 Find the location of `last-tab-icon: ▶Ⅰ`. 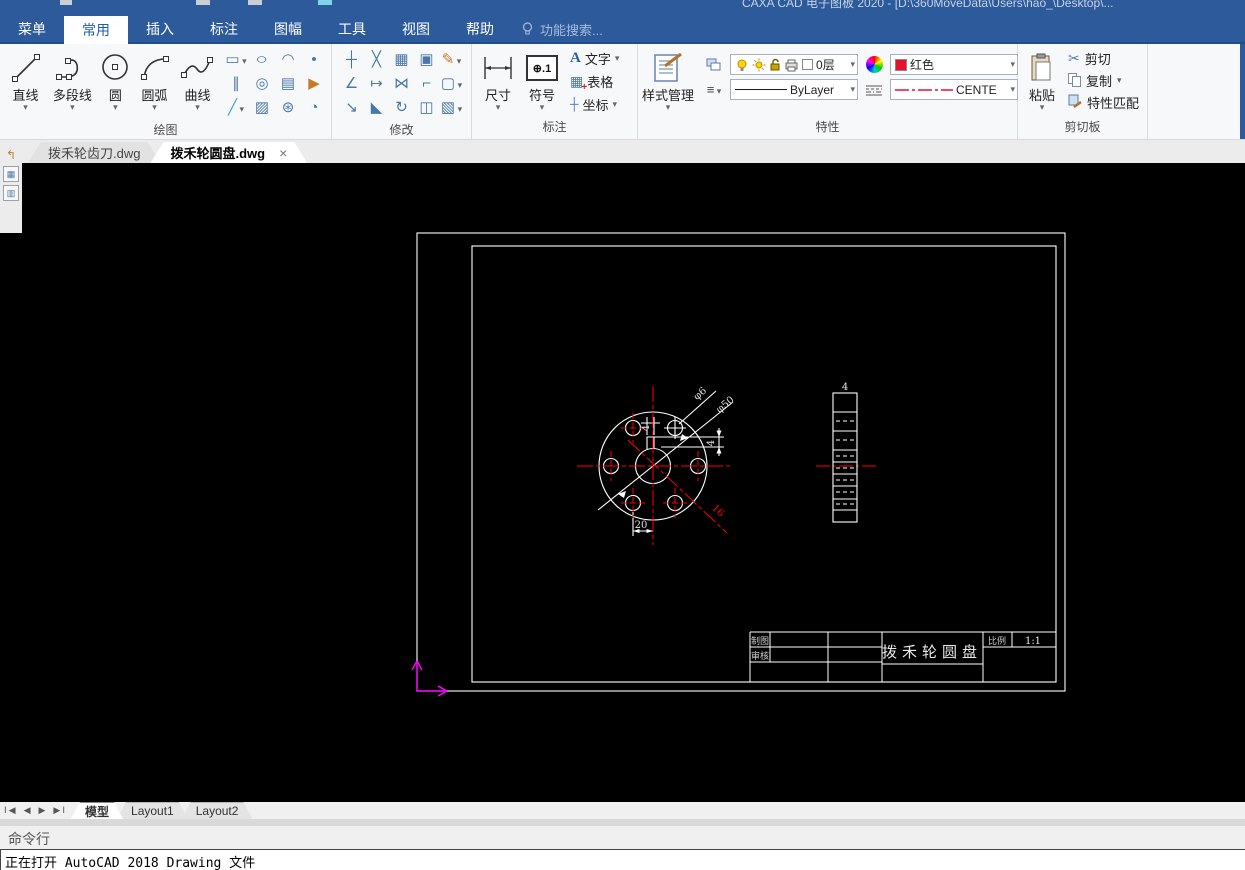

last-tab-icon: ▶Ⅰ is located at coordinates (60, 810).